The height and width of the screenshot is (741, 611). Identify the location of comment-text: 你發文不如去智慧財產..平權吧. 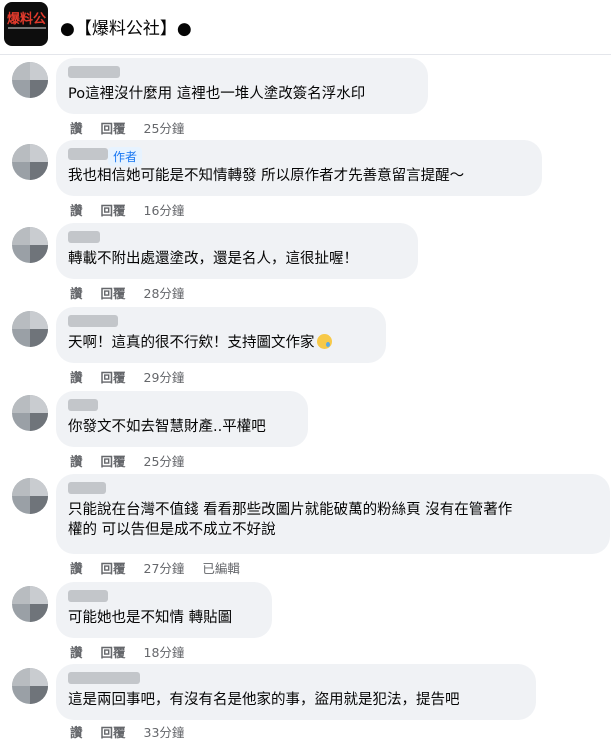
(167, 427).